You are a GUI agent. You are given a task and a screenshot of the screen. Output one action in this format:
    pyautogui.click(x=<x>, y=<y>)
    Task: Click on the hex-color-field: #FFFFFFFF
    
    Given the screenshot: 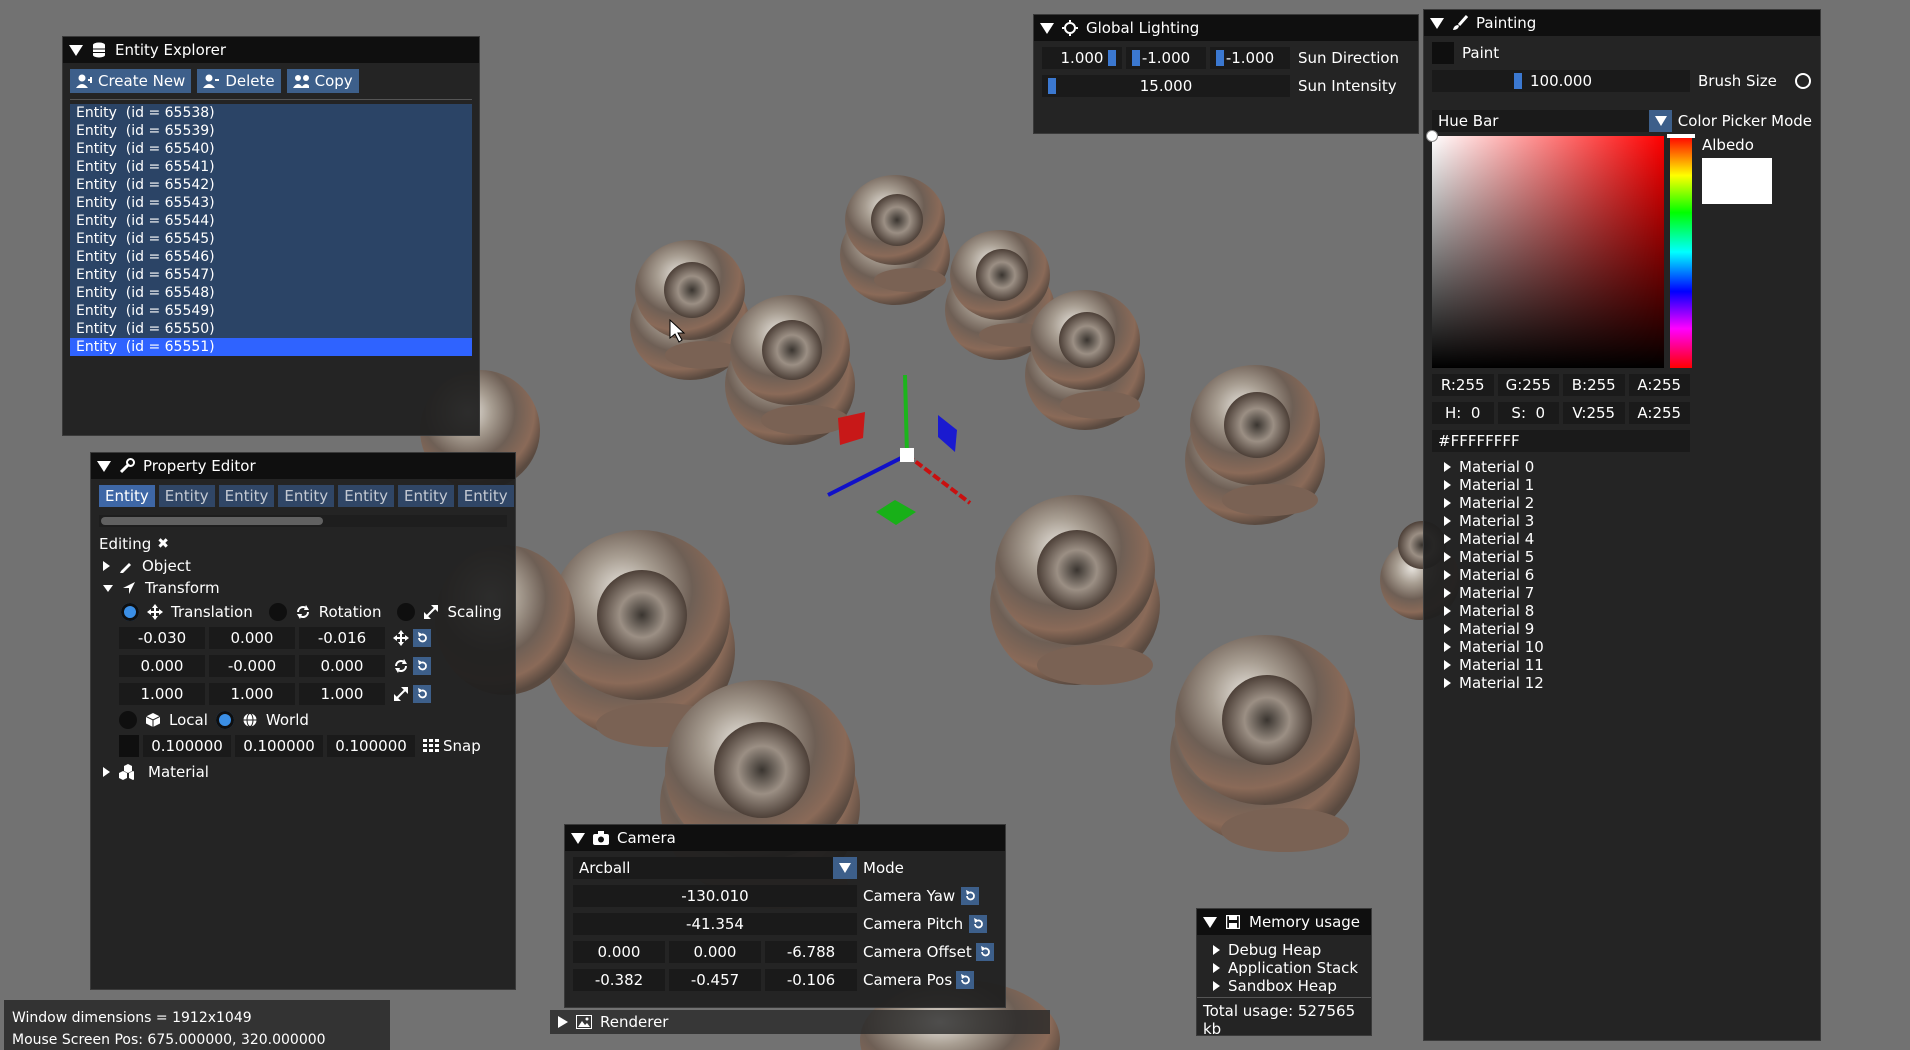 What is the action you would take?
    pyautogui.click(x=1561, y=441)
    